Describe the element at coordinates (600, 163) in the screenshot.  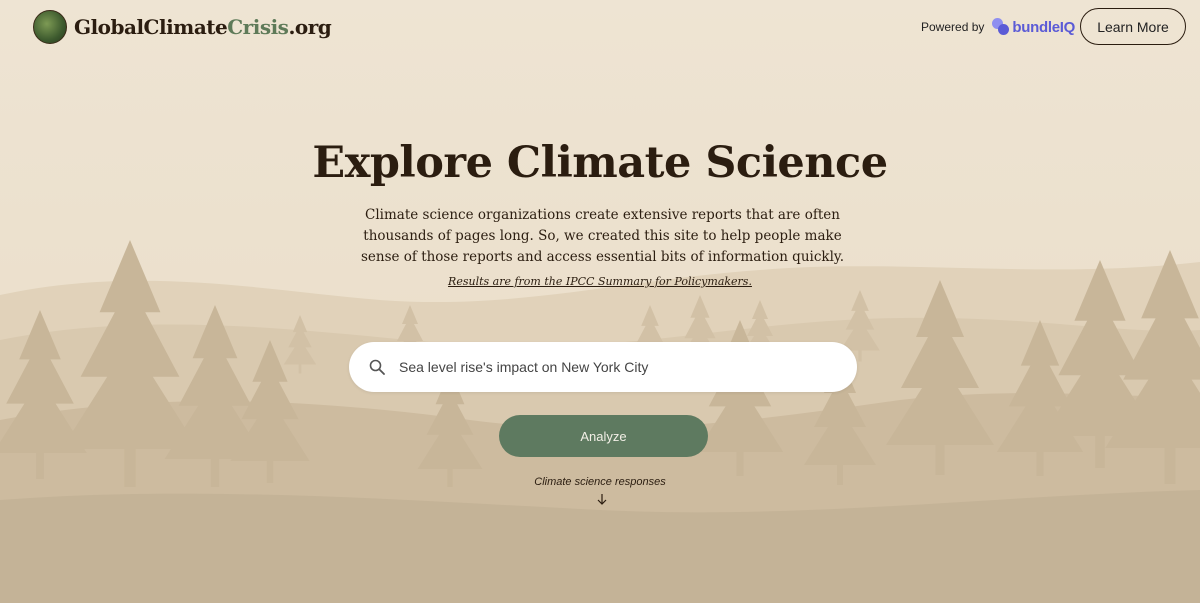
I see `page-title: Explore Climate Science` at that location.